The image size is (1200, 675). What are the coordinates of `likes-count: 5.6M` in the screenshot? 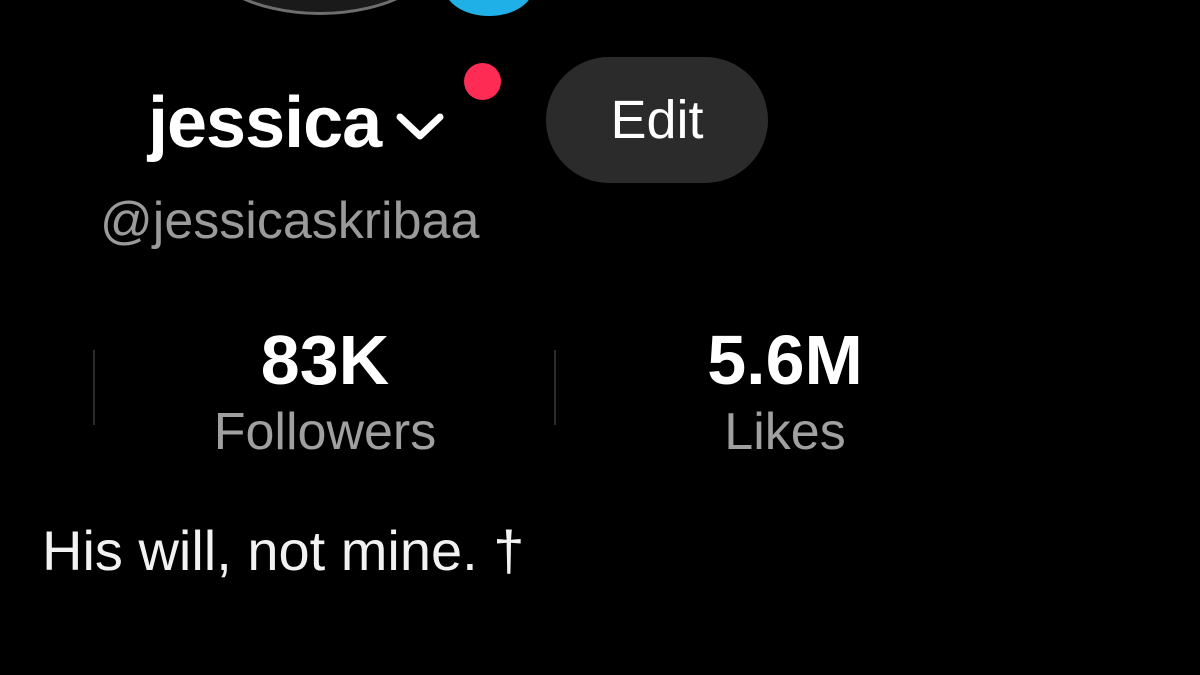 It's located at (785, 360).